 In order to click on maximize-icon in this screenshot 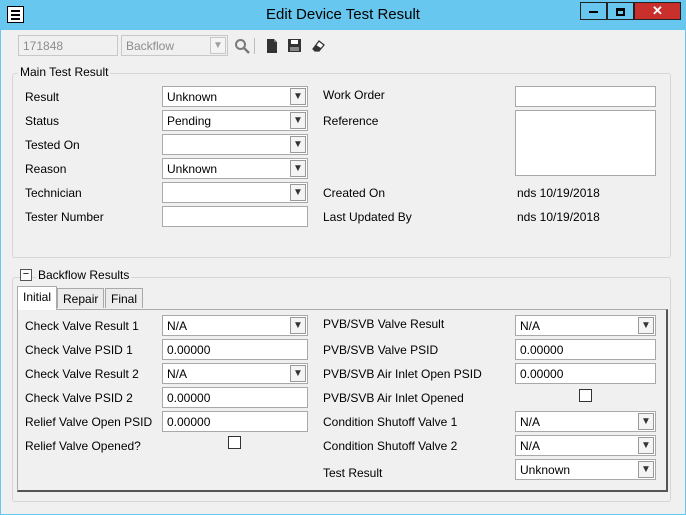, I will do `click(620, 11)`.